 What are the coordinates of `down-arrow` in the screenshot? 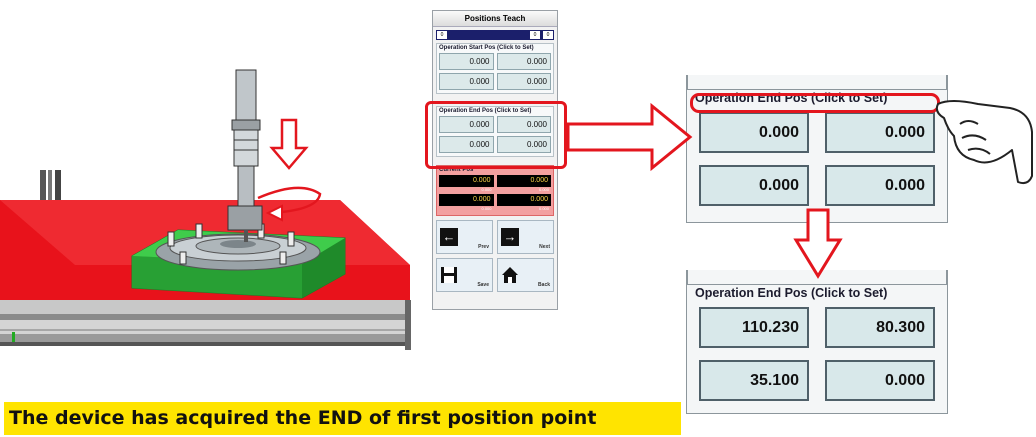 It's located at (818, 243).